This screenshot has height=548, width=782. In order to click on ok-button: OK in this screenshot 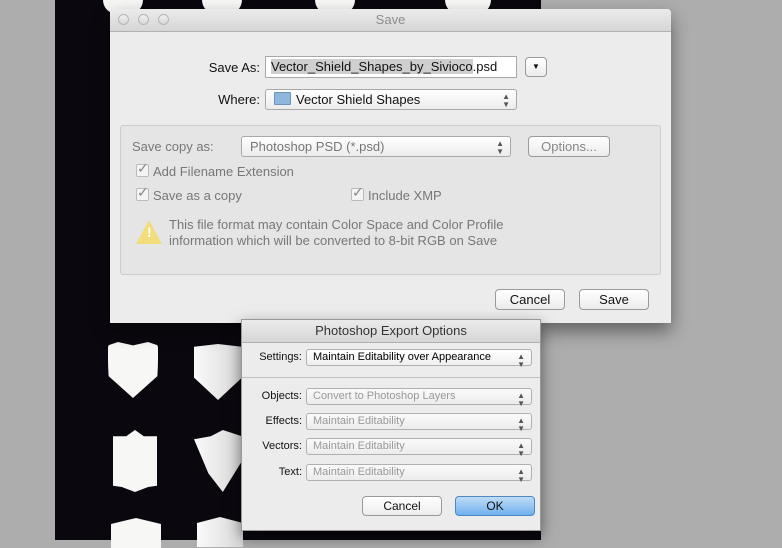, I will do `click(495, 506)`.